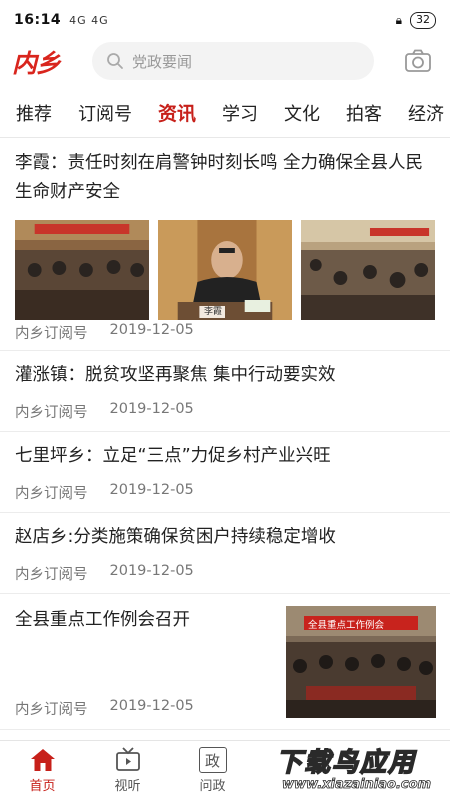 The height and width of the screenshot is (800, 450). Describe the element at coordinates (225, 472) in the screenshot. I see `news-item: 七里坪乡：立足“三点”力促乡村产业兴旺 内乡订阅号 2019-12-05` at that location.